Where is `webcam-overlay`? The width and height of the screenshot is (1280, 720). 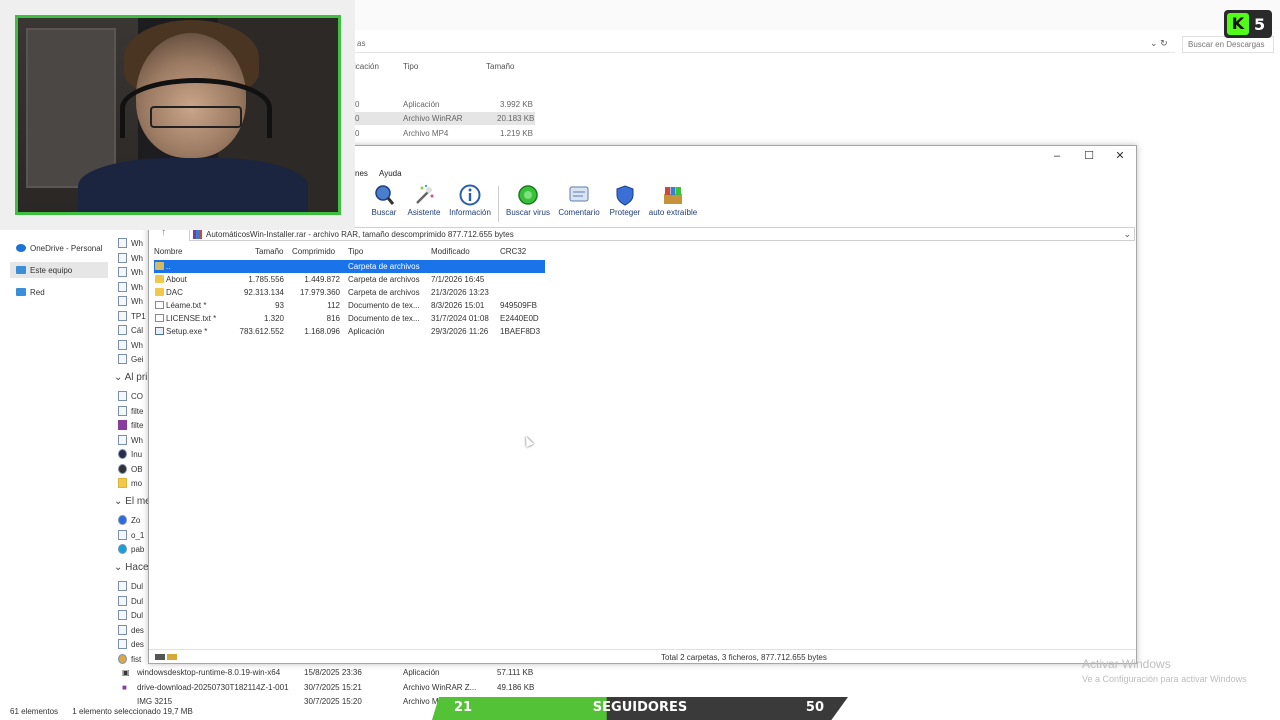
webcam-overlay is located at coordinates (177, 115).